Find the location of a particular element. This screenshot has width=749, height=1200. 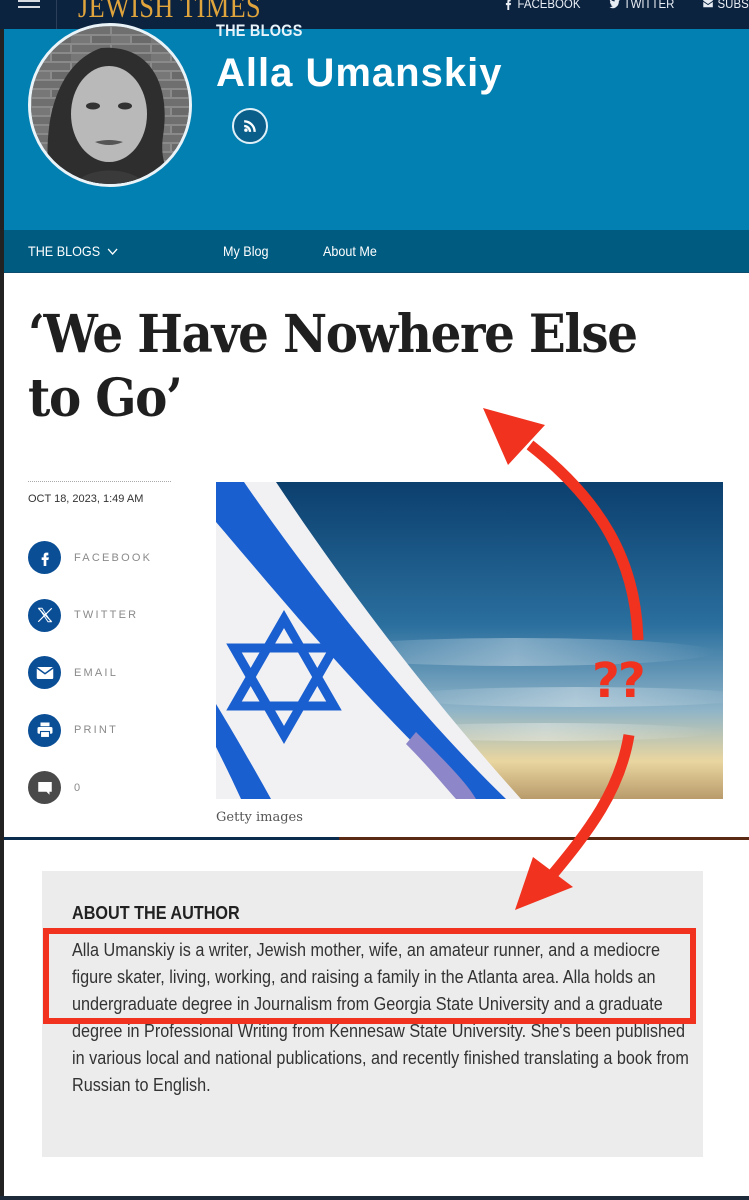

about-author-title: ABOUT THE AUTHOR is located at coordinates (156, 913).